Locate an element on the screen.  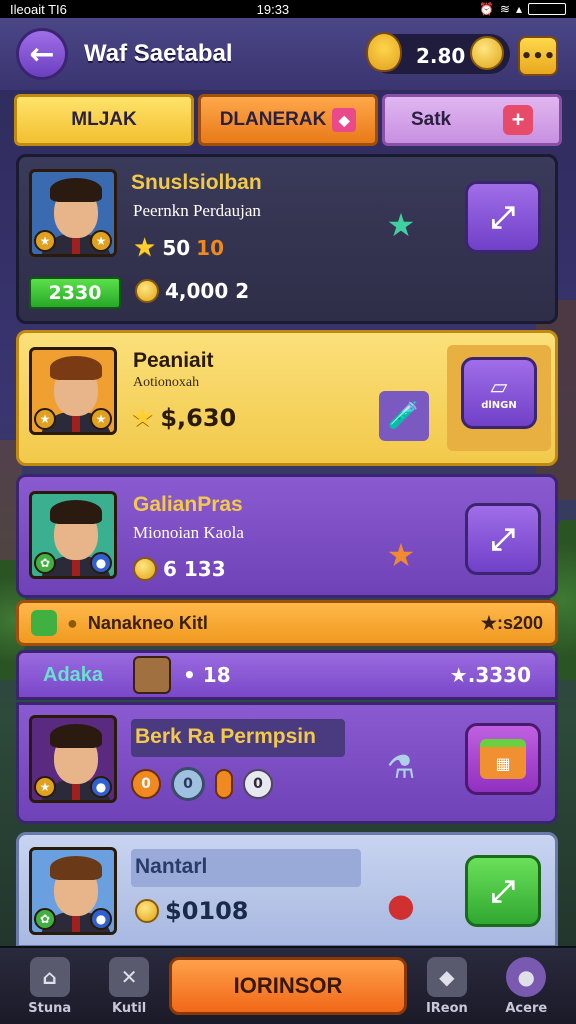
coin-amount: 2.80 is located at coordinates (441, 56).